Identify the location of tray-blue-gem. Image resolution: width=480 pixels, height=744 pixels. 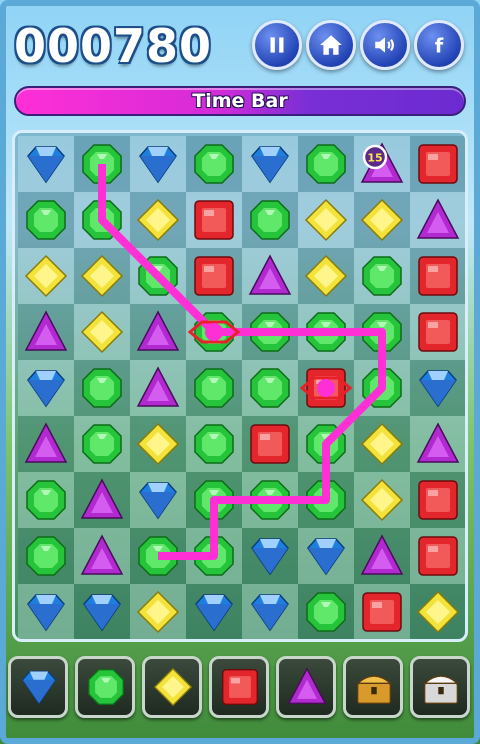
(38, 687).